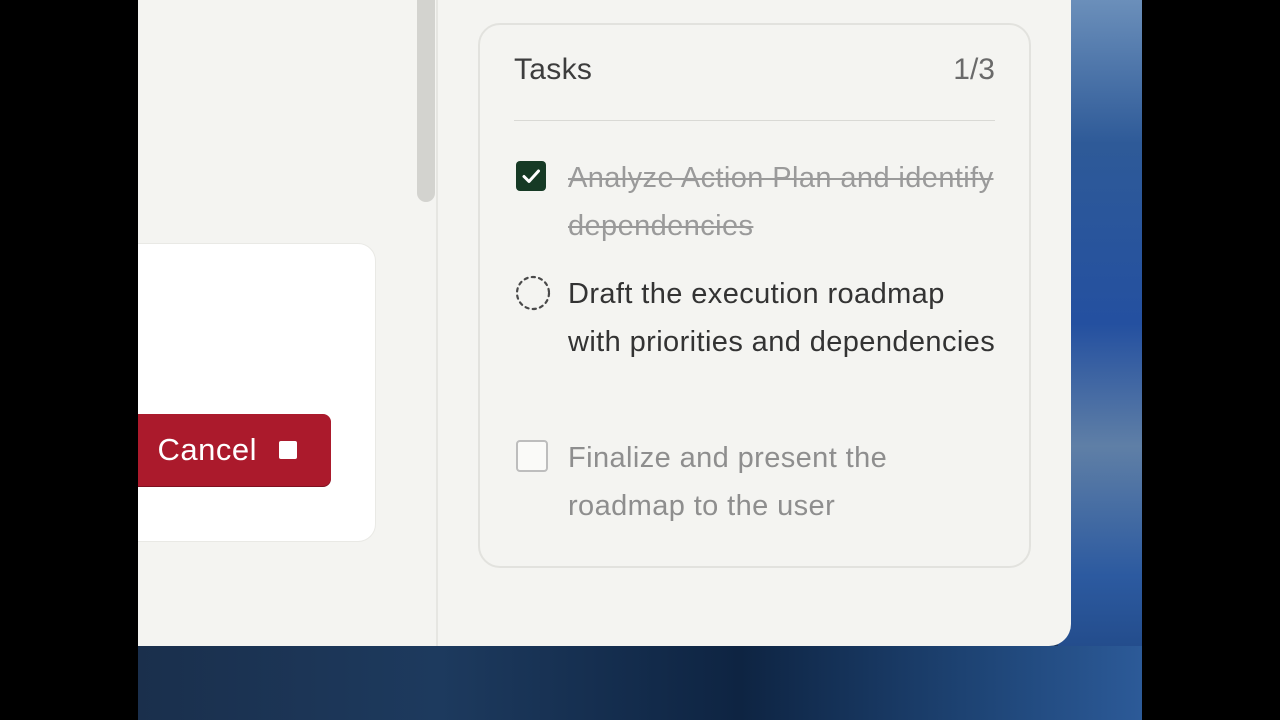 Image resolution: width=1280 pixels, height=720 pixels. What do you see at coordinates (531, 176) in the screenshot?
I see `checkbox-checked-icon` at bounding box center [531, 176].